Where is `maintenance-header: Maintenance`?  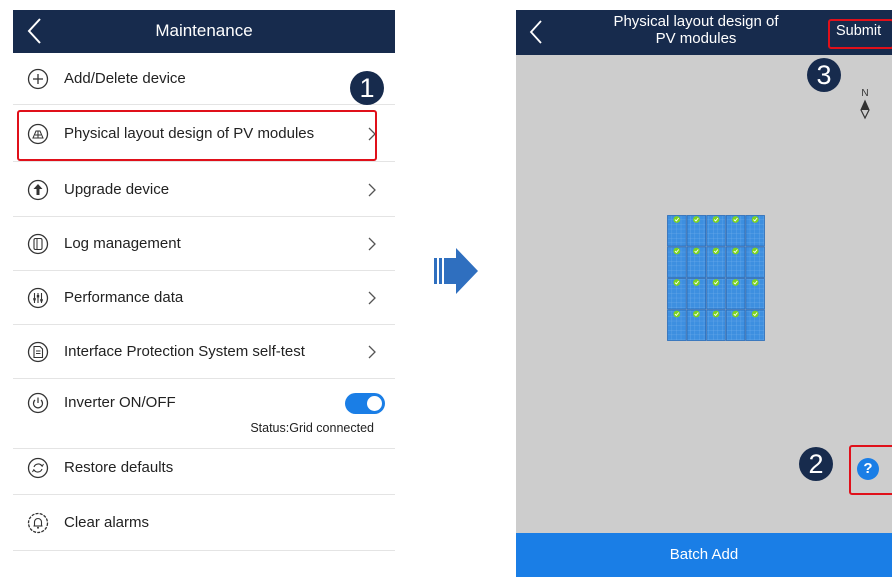 maintenance-header: Maintenance is located at coordinates (204, 31).